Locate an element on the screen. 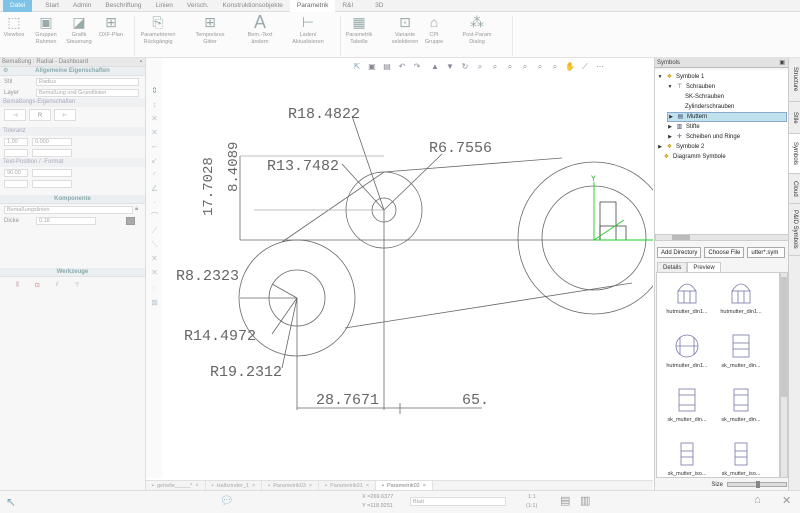 The height and width of the screenshot is (513, 800). thickness-select: 0.18 is located at coordinates (66, 220).